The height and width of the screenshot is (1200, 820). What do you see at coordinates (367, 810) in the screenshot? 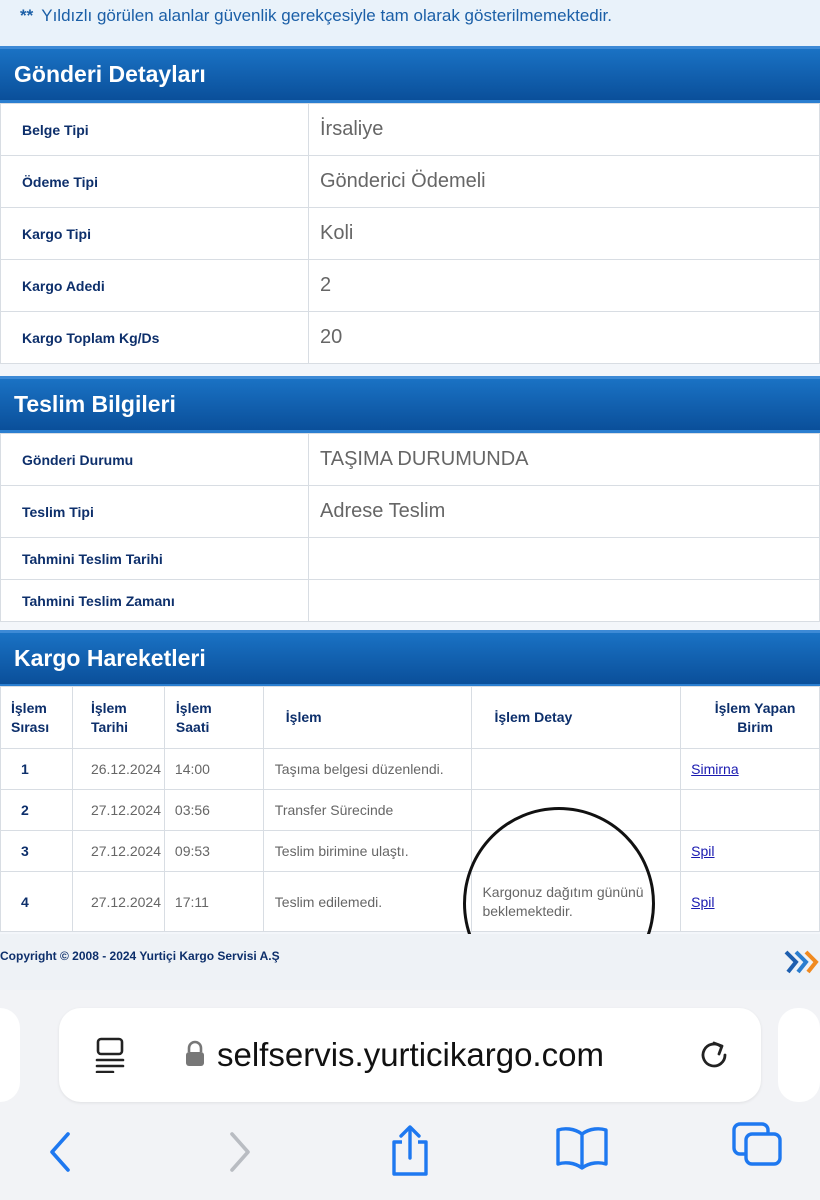
I see `row-action: Transfer Sürecinde` at bounding box center [367, 810].